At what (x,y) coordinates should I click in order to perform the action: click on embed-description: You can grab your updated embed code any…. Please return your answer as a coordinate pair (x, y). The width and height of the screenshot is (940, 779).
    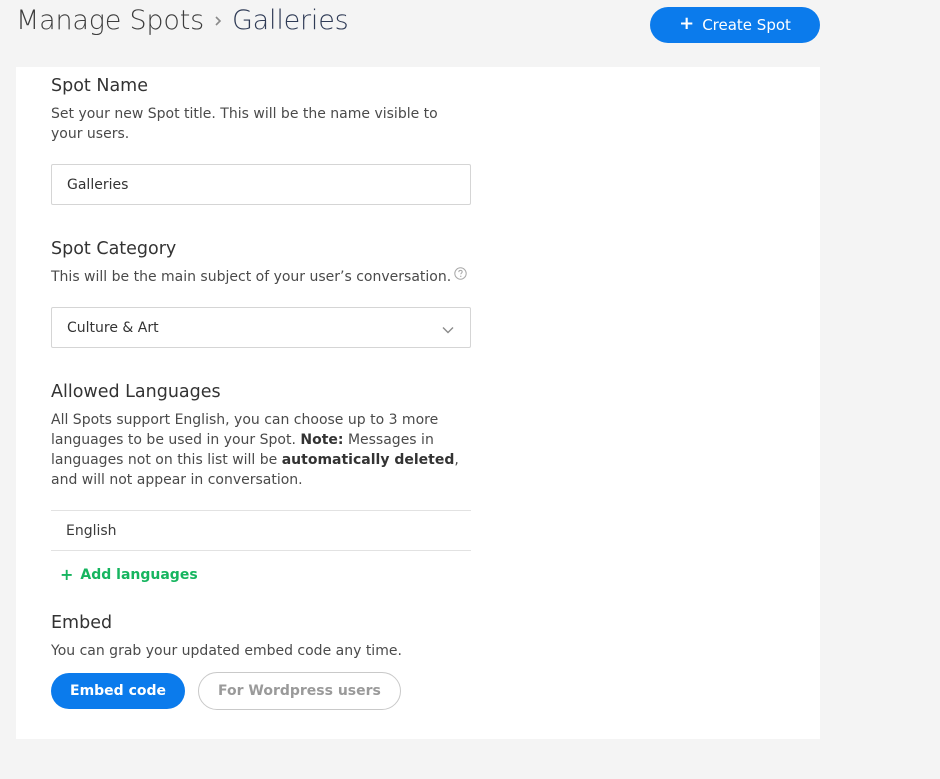
    Looking at the image, I should click on (226, 651).